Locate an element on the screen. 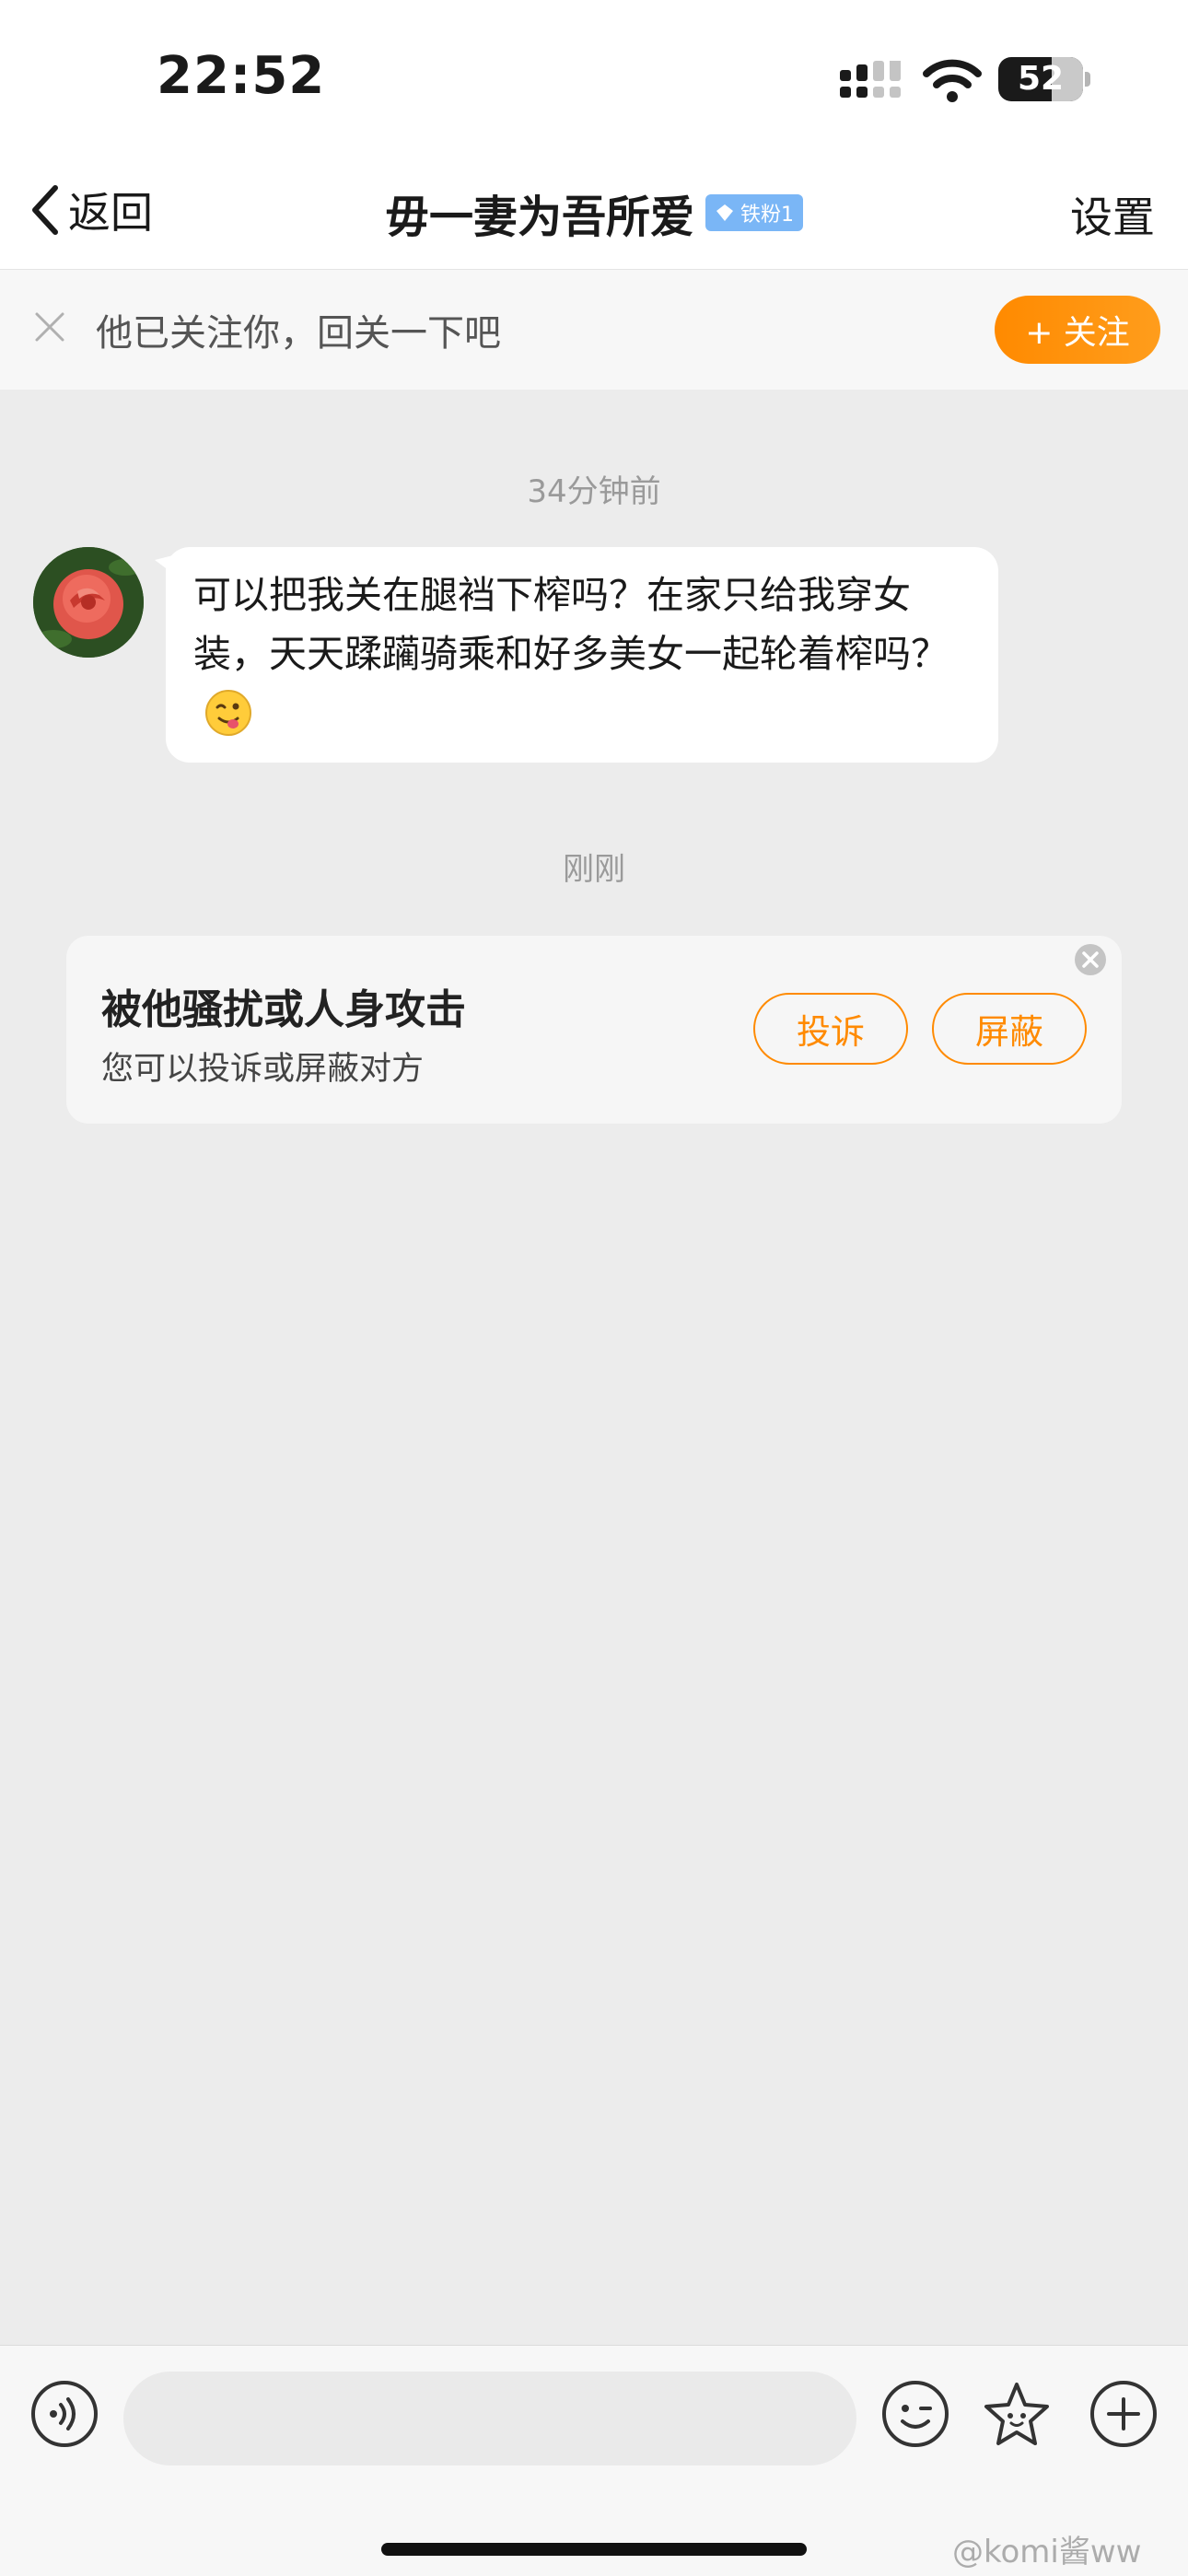 The height and width of the screenshot is (2576, 1188). battery-icon: 52 is located at coordinates (1040, 79).